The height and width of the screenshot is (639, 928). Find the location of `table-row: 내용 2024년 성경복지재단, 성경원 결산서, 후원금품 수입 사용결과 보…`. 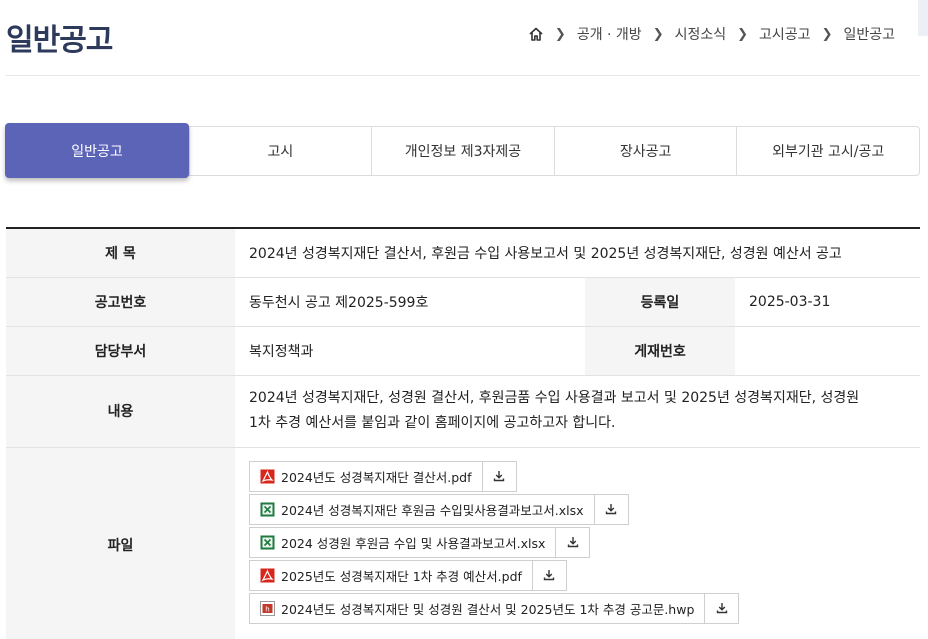

table-row: 내용 2024년 성경복지재단, 성경원 결산서, 후원금품 수입 사용결과 보… is located at coordinates (463, 411).